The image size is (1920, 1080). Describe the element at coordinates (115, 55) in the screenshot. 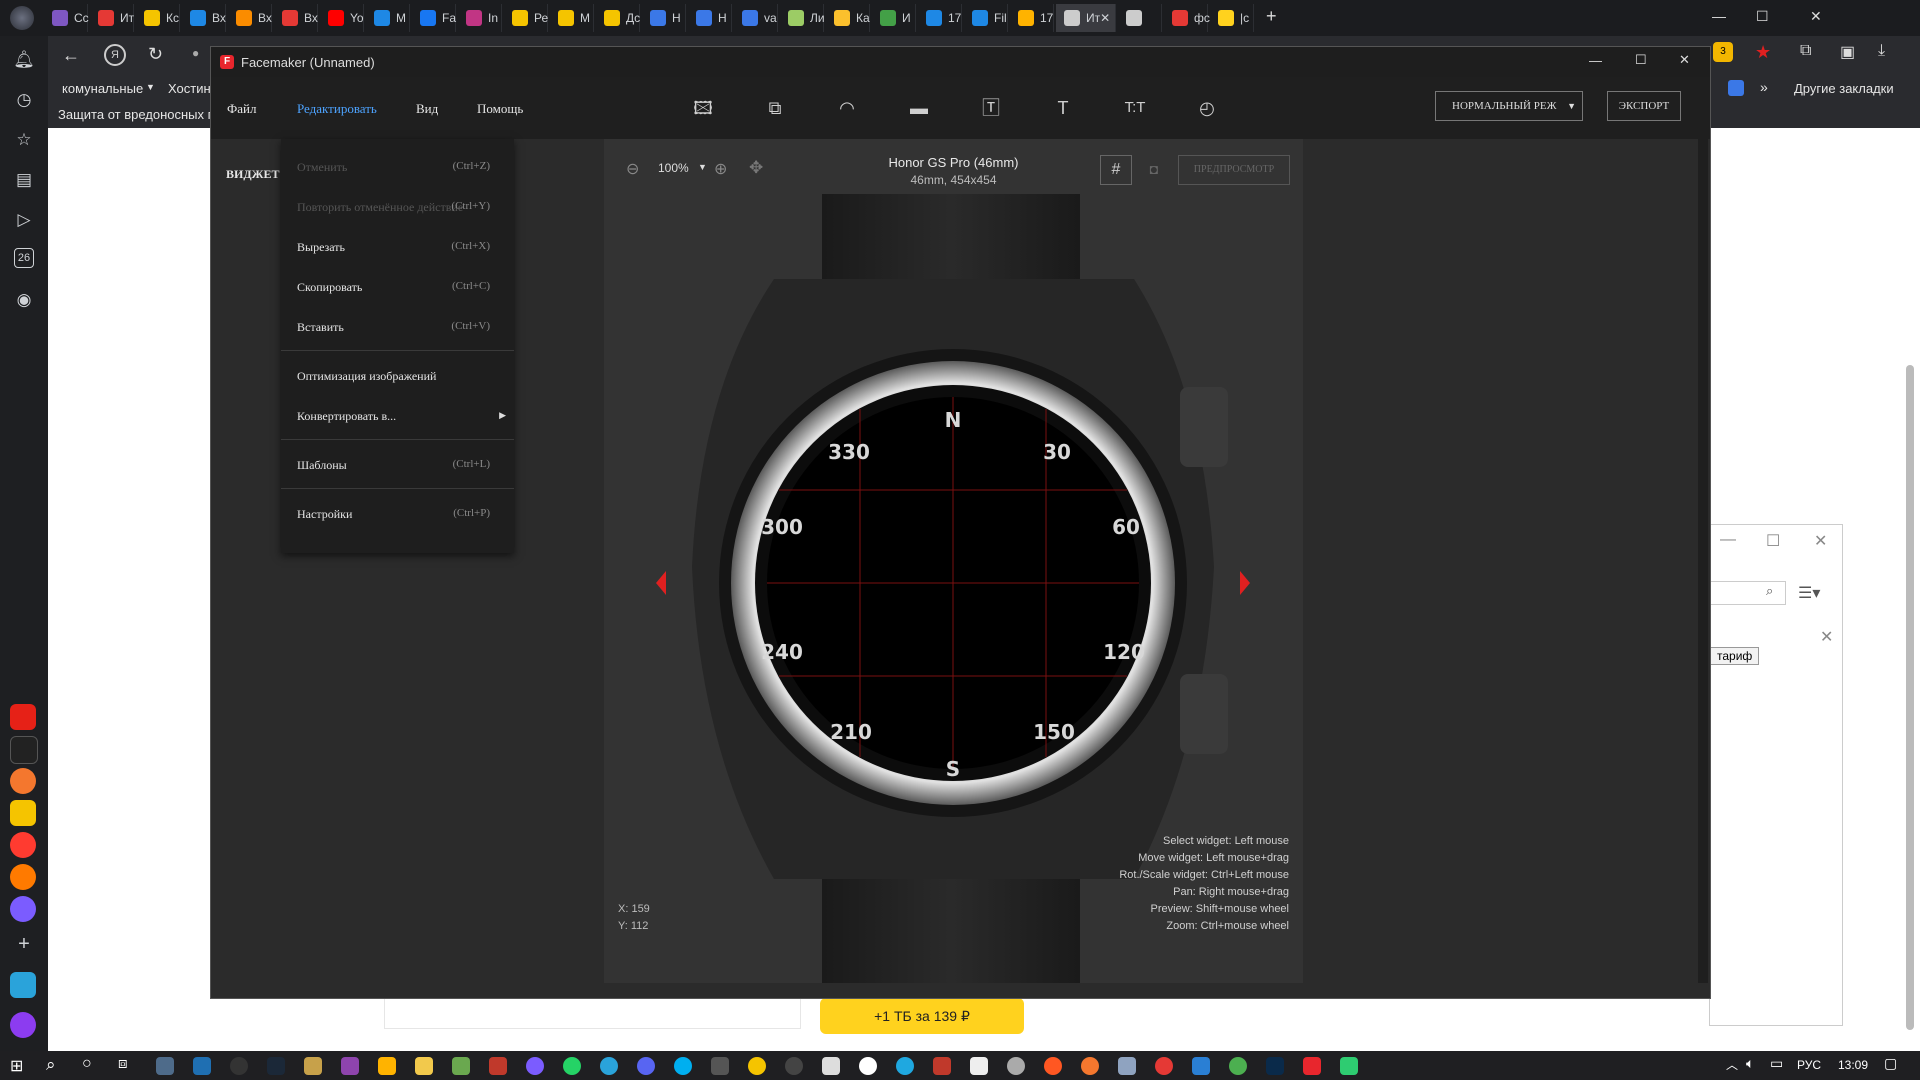

I see `yandex-icon: Я` at that location.